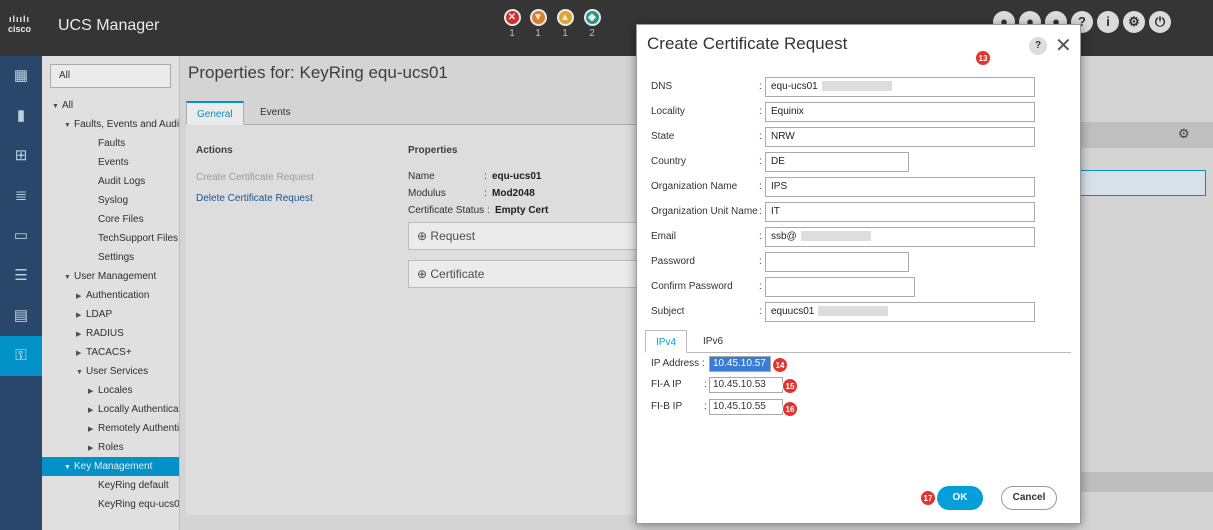  What do you see at coordinates (669, 161) in the screenshot?
I see `field-label: Country` at bounding box center [669, 161].